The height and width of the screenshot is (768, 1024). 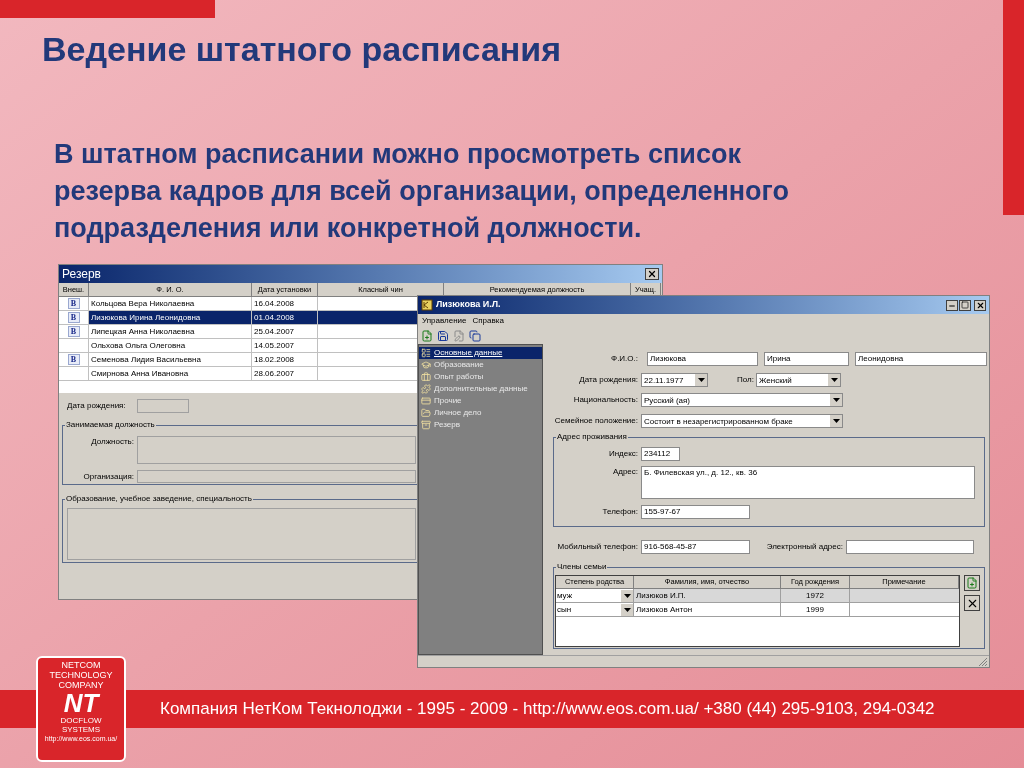 What do you see at coordinates (170, 331) in the screenshot?
I see `table-cell: Липецкая Анна Николаевна` at bounding box center [170, 331].